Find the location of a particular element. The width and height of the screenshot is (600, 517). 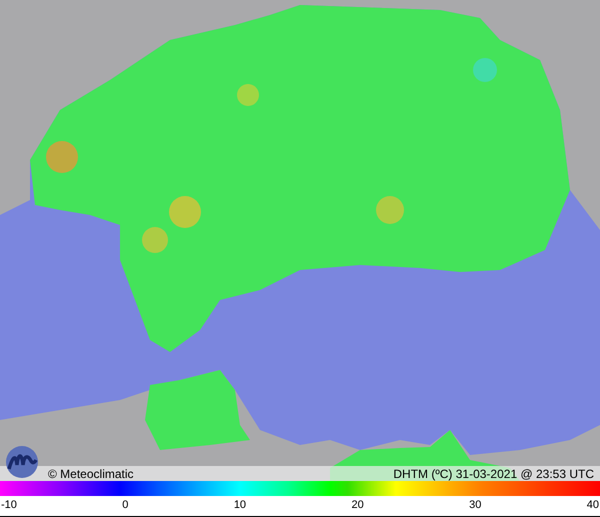

map-caption: DHTM (ºC) 31-03-2021 @ 23:53 UTC is located at coordinates (493, 473).